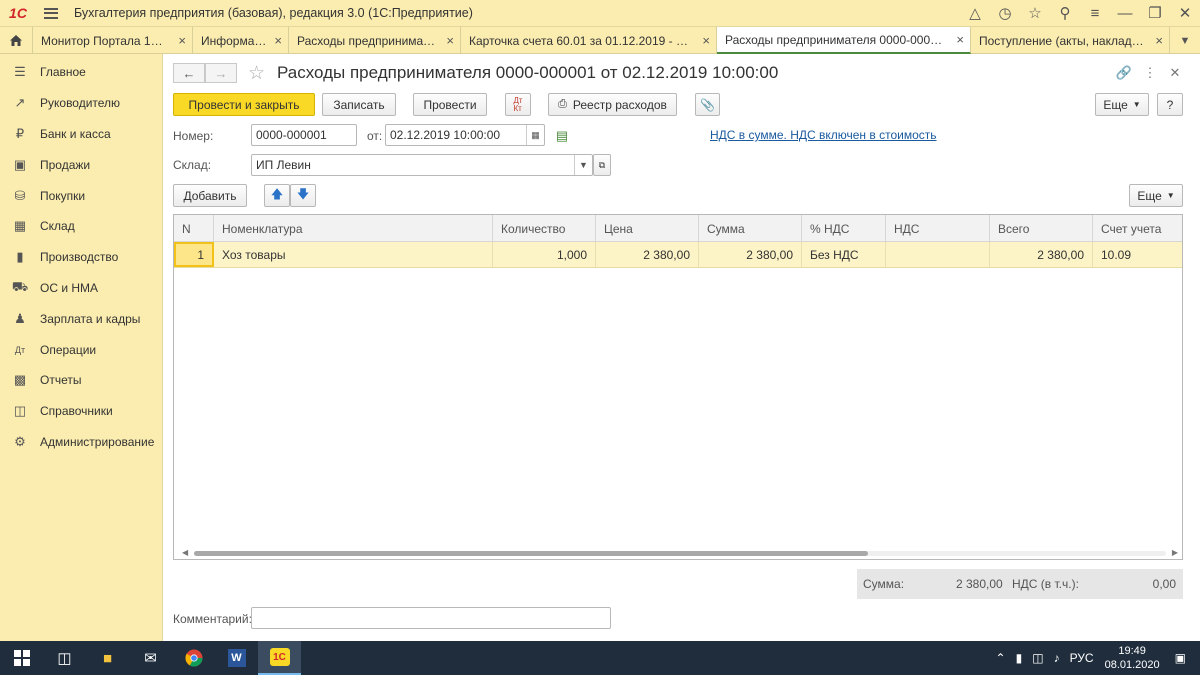  Describe the element at coordinates (81, 380) in the screenshot. I see `sidebar-item-reports: ▩ Отчеты` at that location.